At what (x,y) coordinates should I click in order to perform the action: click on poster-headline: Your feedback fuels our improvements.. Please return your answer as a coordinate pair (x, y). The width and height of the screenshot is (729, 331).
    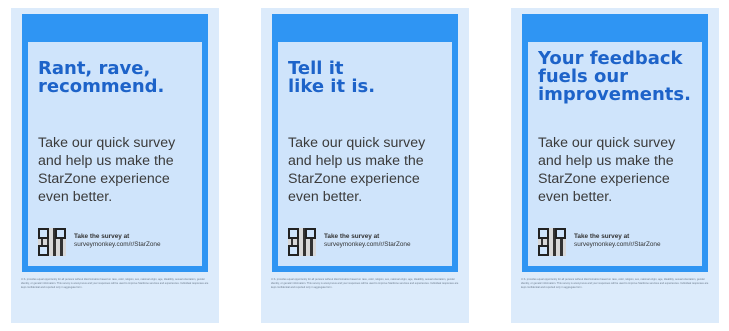
    Looking at the image, I should click on (614, 76).